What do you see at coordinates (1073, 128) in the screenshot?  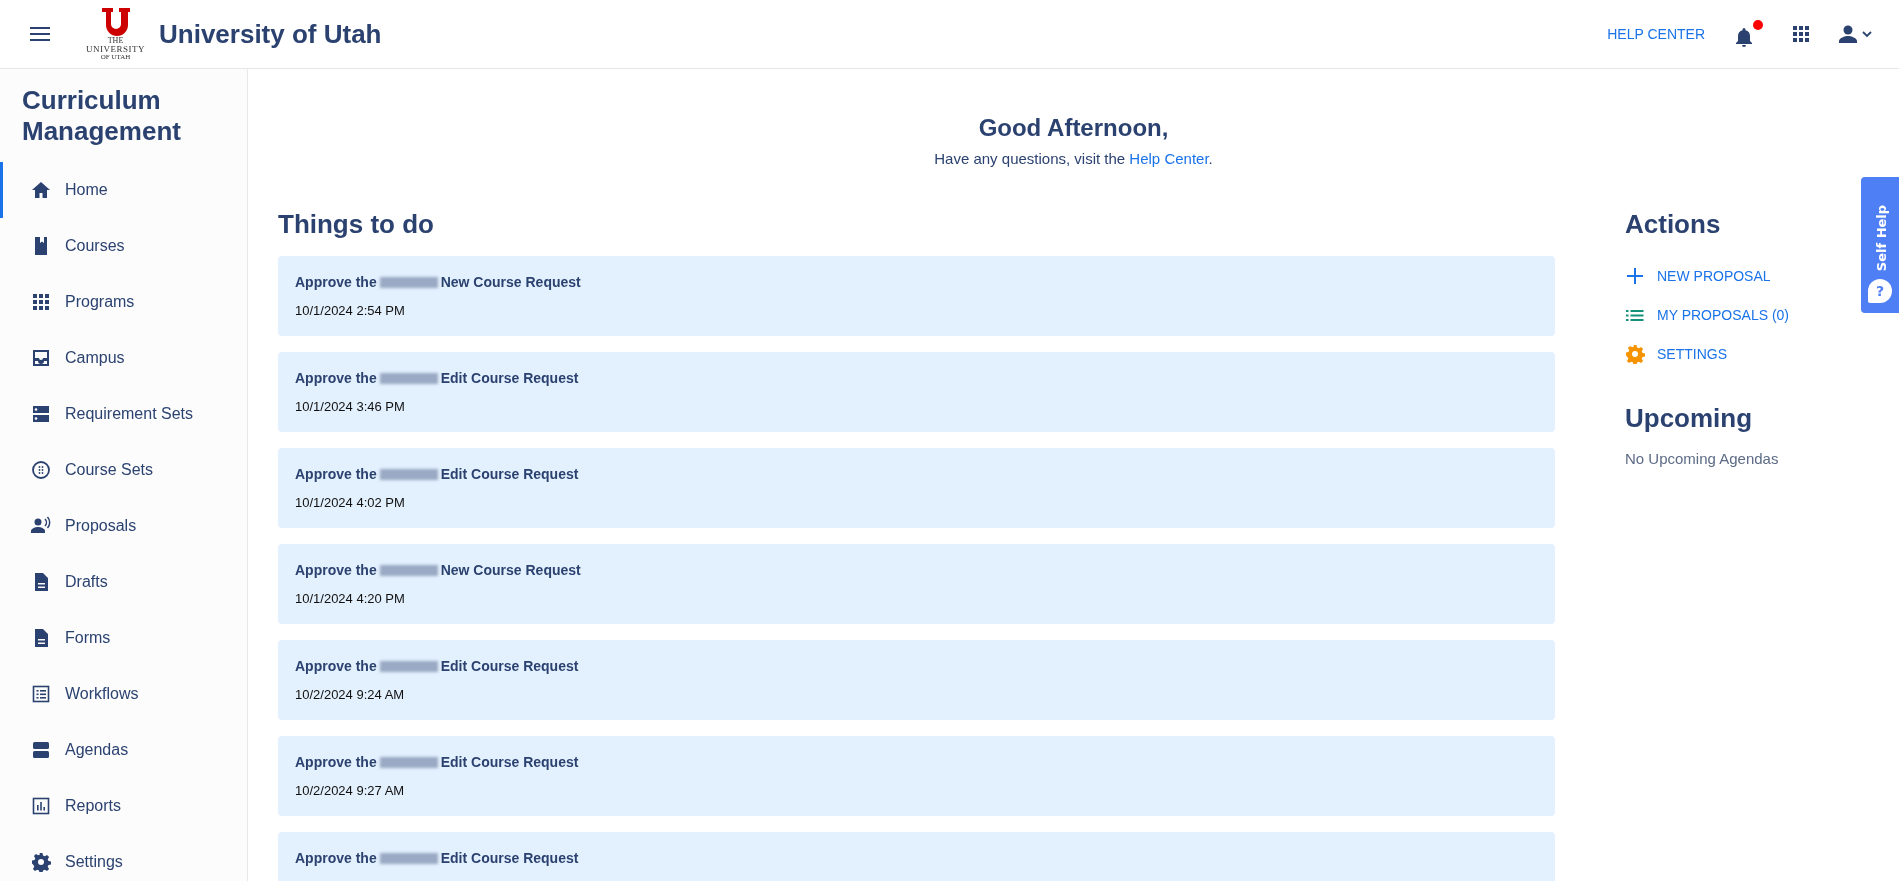 I see `greeting-title: Good Afternoon,` at bounding box center [1073, 128].